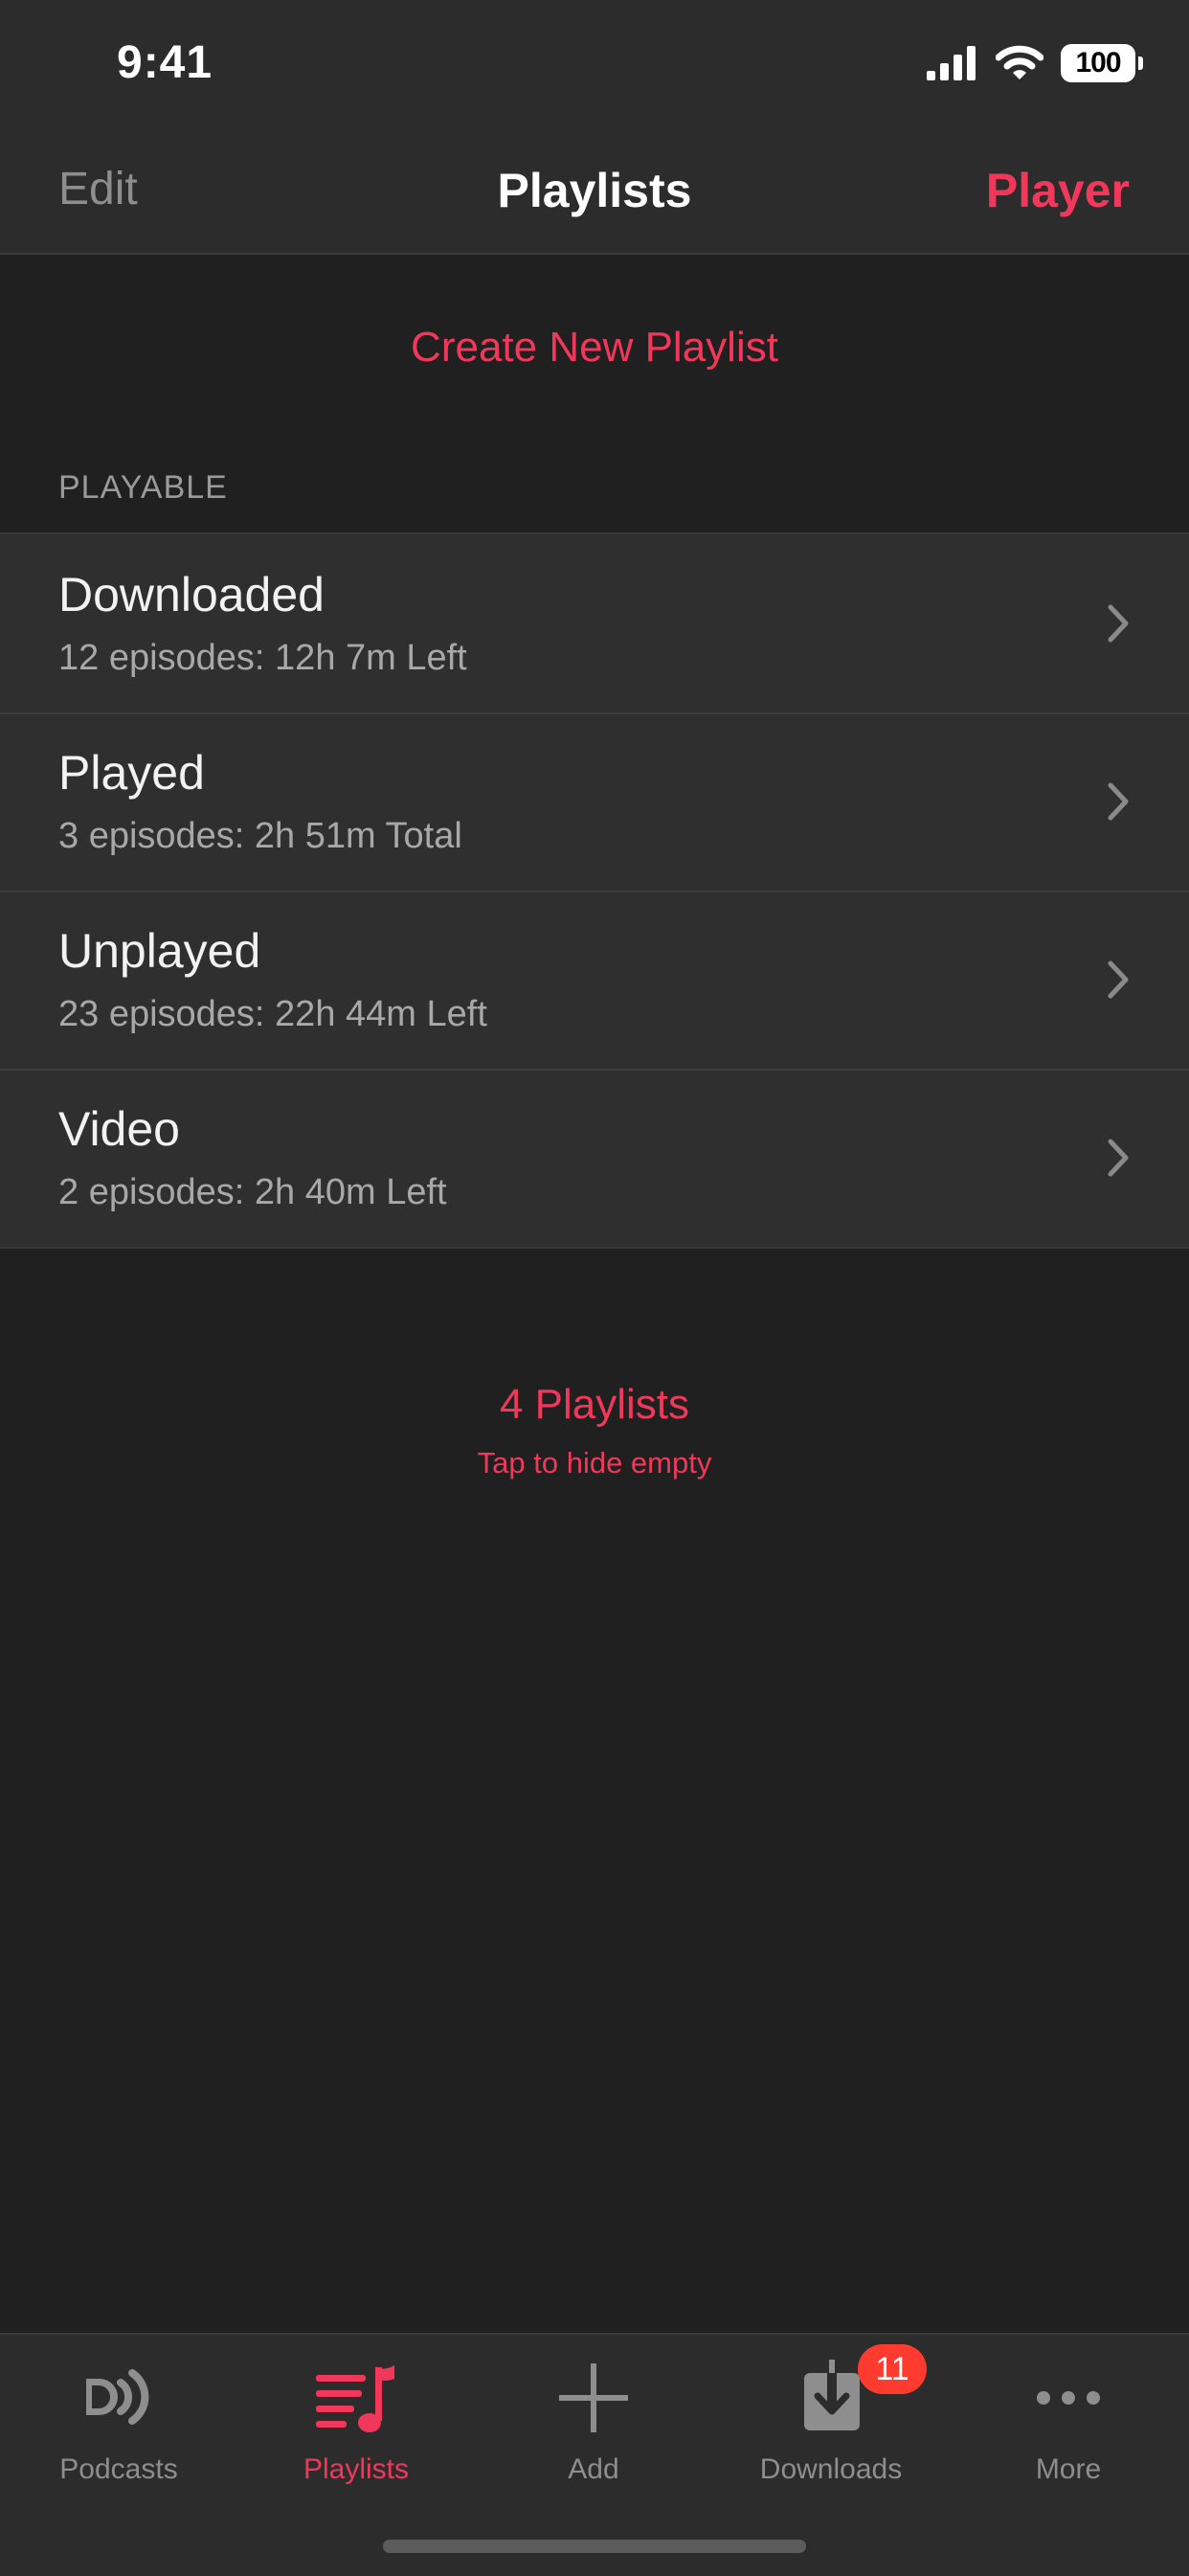 The image size is (1189, 2576). What do you see at coordinates (262, 658) in the screenshot?
I see `playlist-subtitle: 12 episodes: 12h 7m Left` at bounding box center [262, 658].